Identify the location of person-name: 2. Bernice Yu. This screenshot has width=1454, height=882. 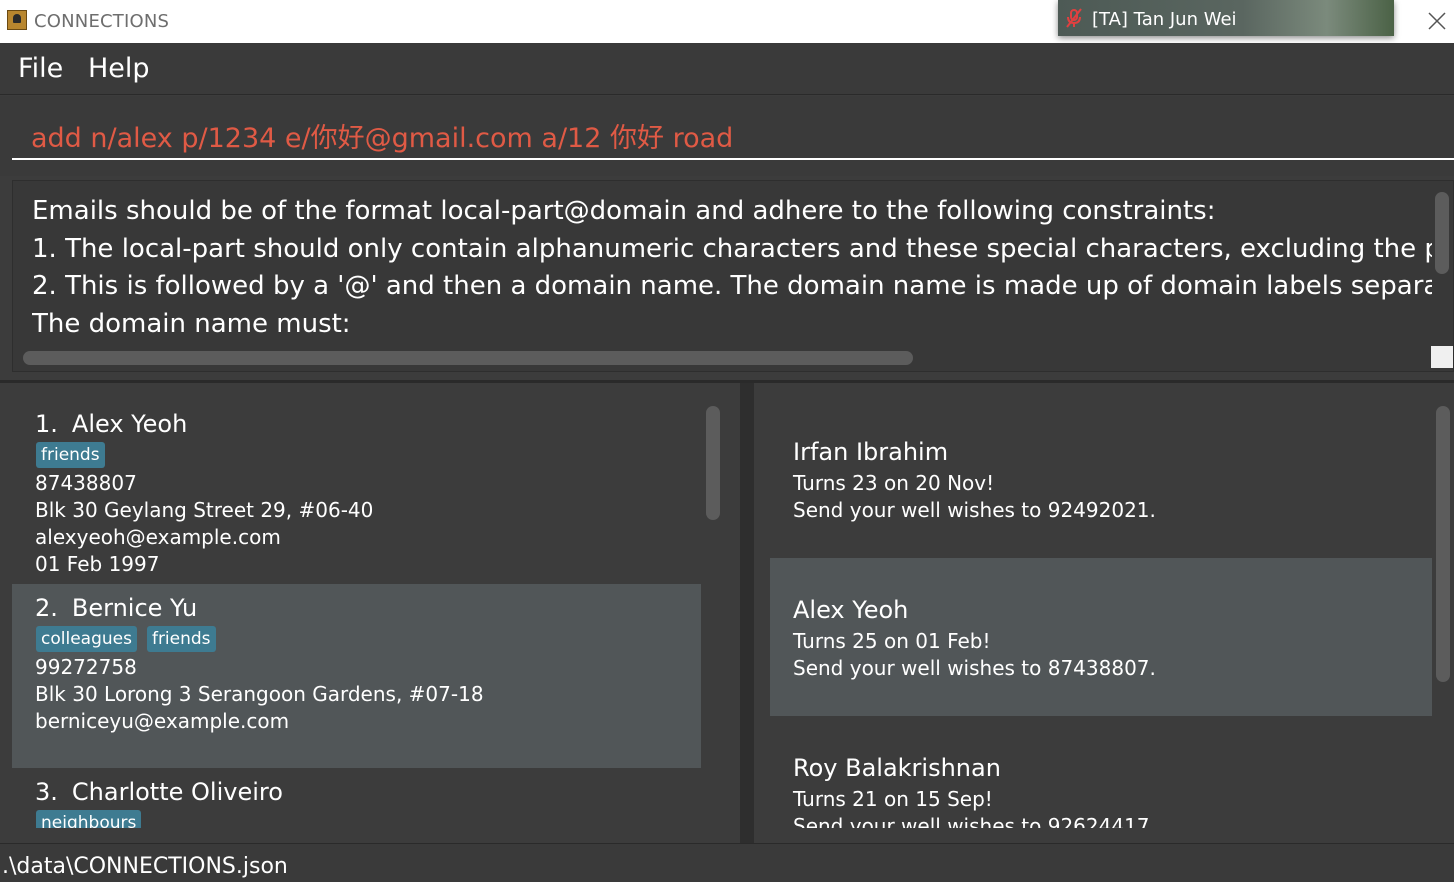
(116, 608).